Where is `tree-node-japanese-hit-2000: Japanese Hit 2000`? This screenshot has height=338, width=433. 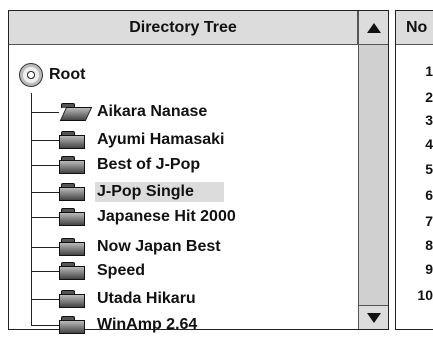
tree-node-japanese-hit-2000: Japanese Hit 2000 is located at coordinates (134, 217).